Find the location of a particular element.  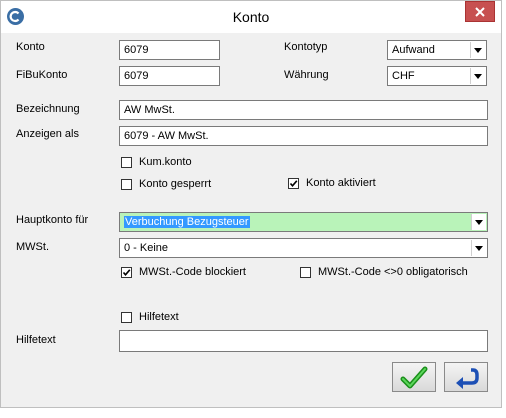

hauptkonto-label: Hauptkonto für is located at coordinates (52, 220).